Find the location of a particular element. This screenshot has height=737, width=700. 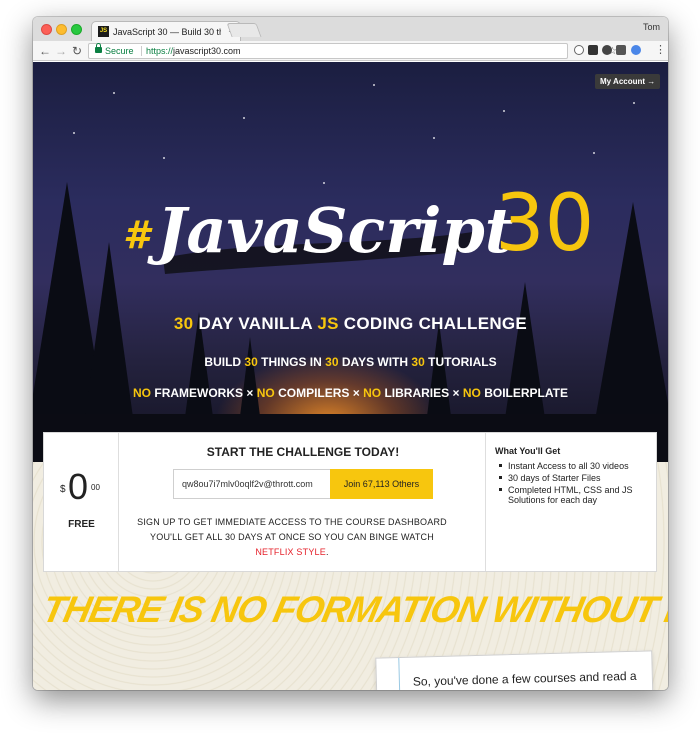

price-label: FREE is located at coordinates (81, 524).